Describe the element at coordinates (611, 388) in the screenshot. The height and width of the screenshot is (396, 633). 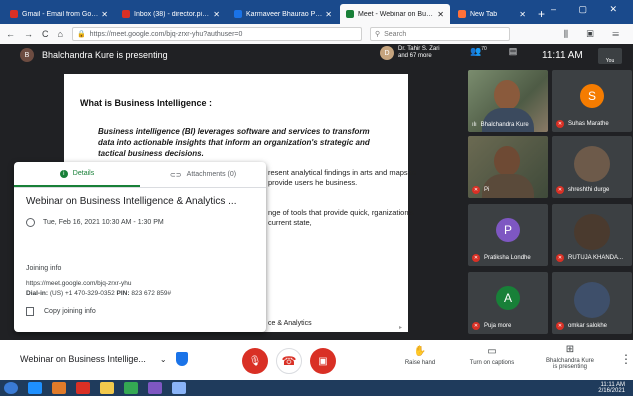
I see `system-tray: 11:11 AM 2/16/2021` at that location.